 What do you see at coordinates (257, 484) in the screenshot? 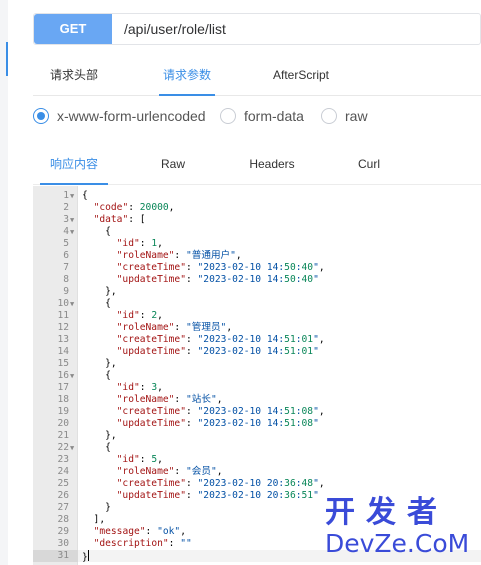
I see `code-line: 25 "createTime": "2023-02-10 20:36:48",` at bounding box center [257, 484].